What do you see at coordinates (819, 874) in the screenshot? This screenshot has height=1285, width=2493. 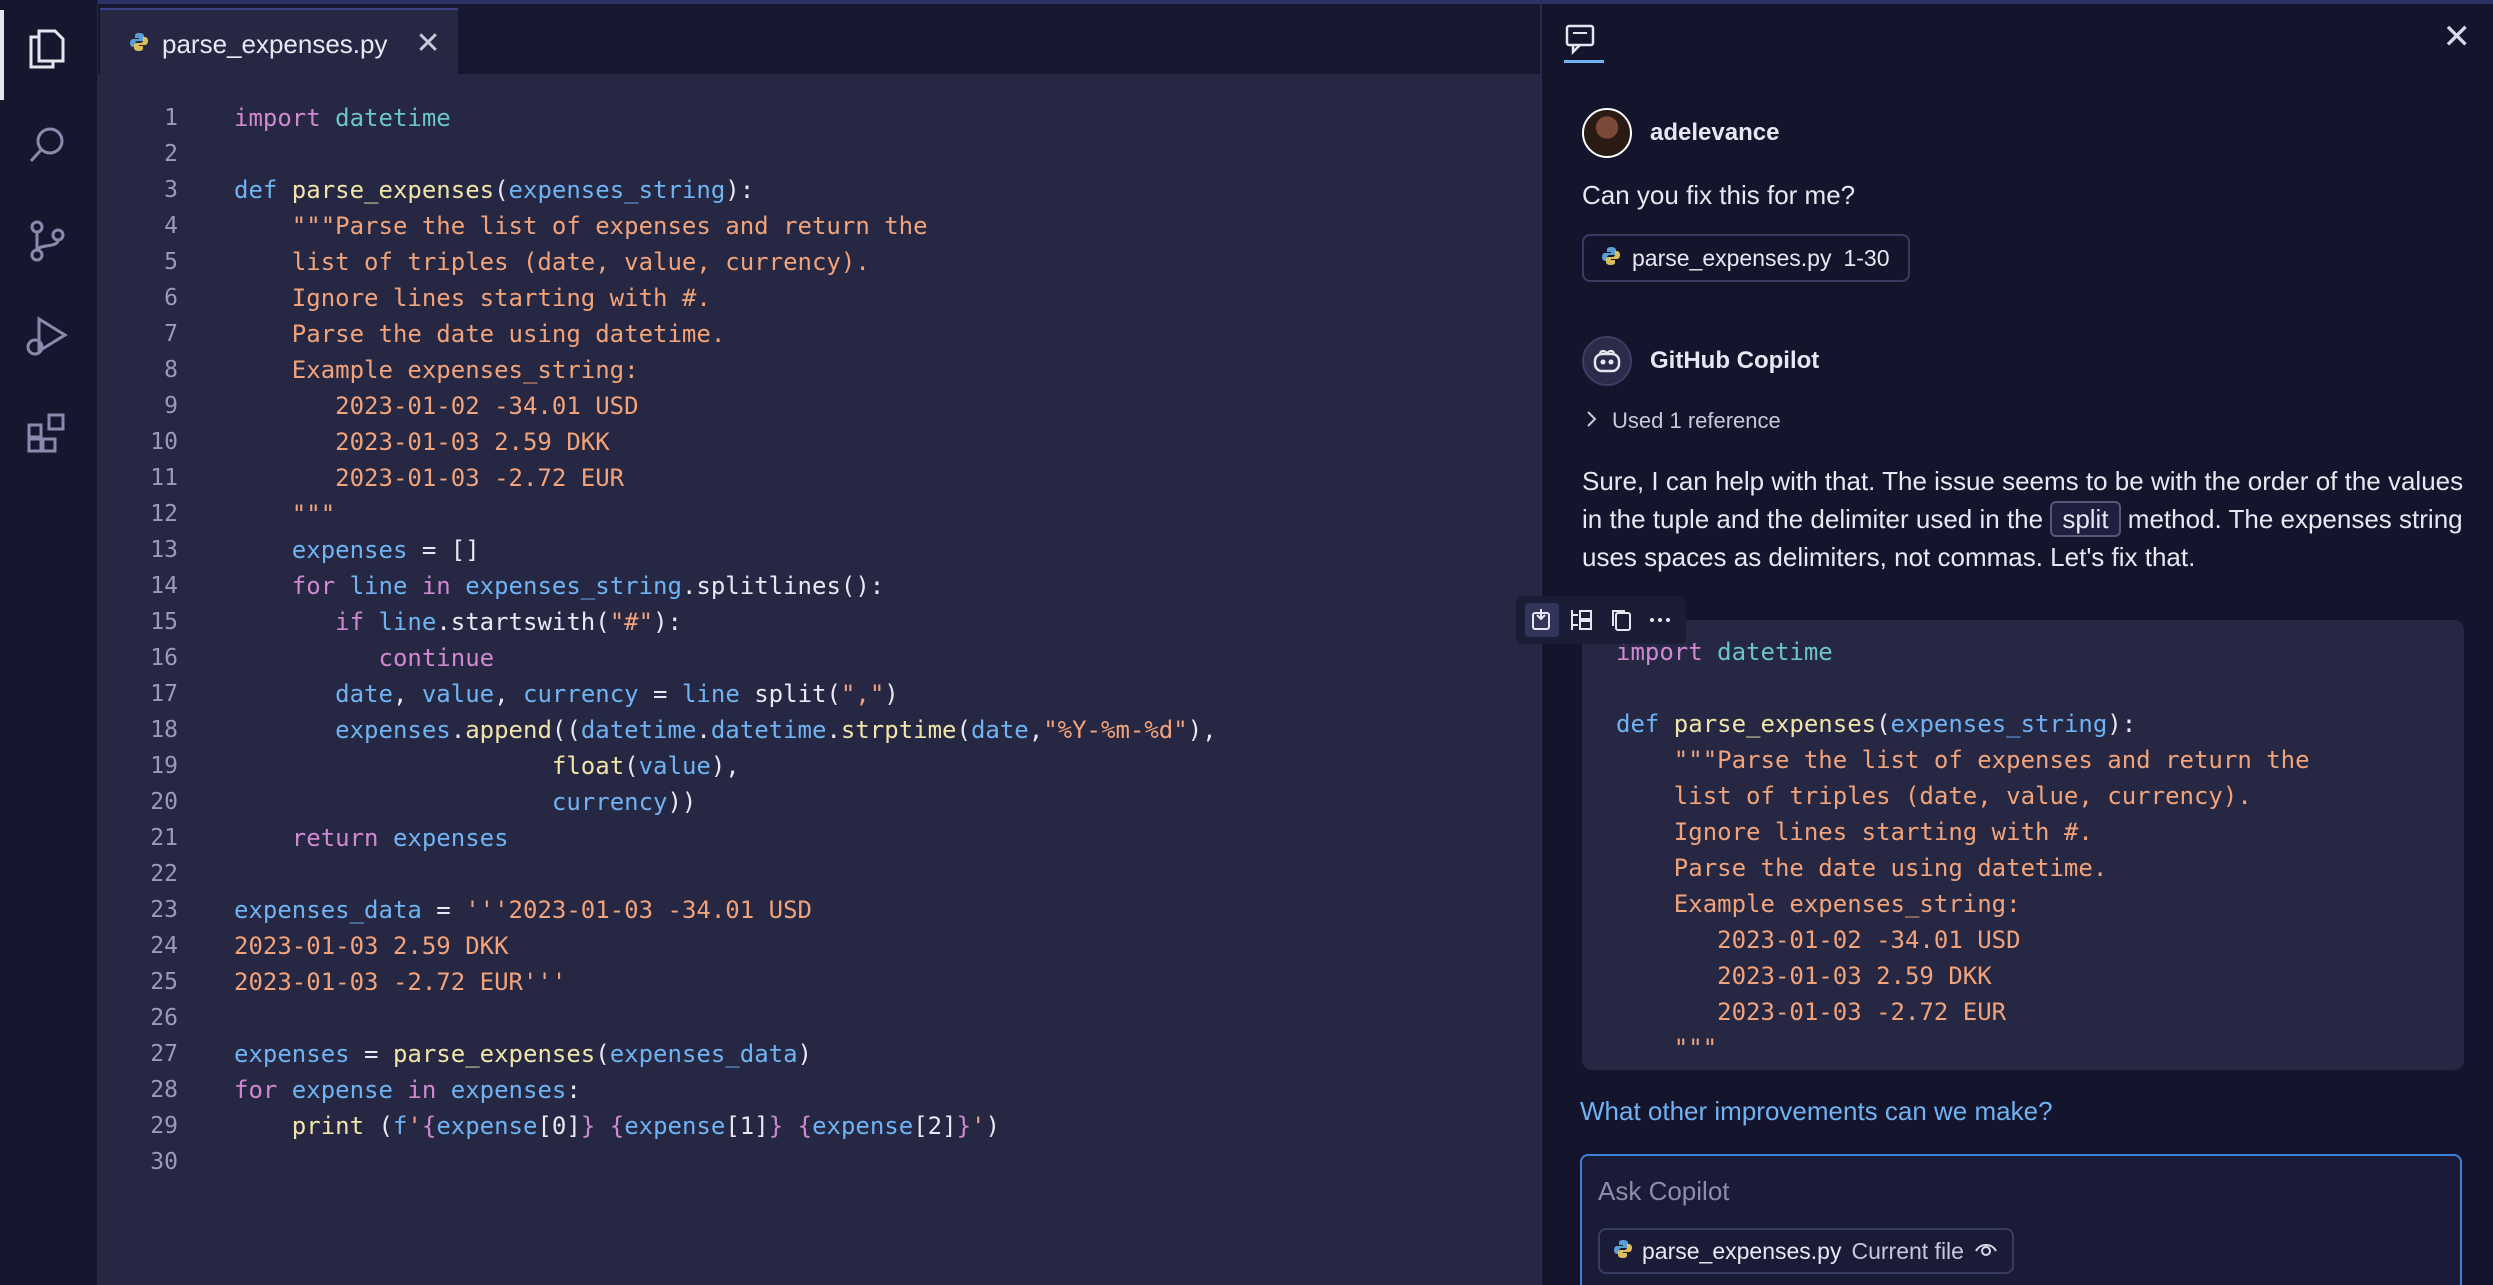 I see `code-line: 22` at bounding box center [819, 874].